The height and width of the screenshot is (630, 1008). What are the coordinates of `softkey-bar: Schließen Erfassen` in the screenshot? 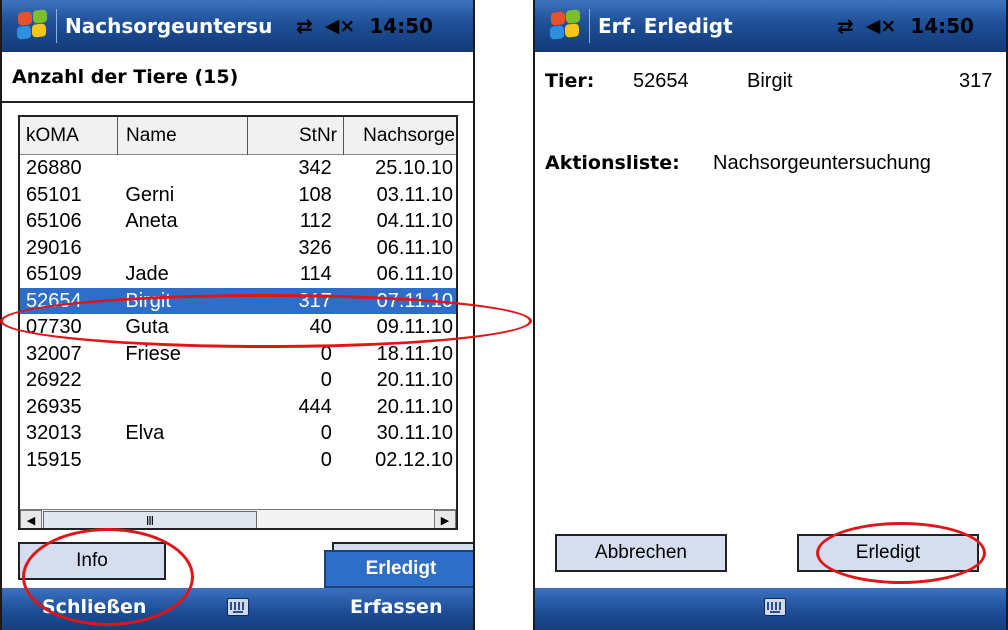 It's located at (237, 609).